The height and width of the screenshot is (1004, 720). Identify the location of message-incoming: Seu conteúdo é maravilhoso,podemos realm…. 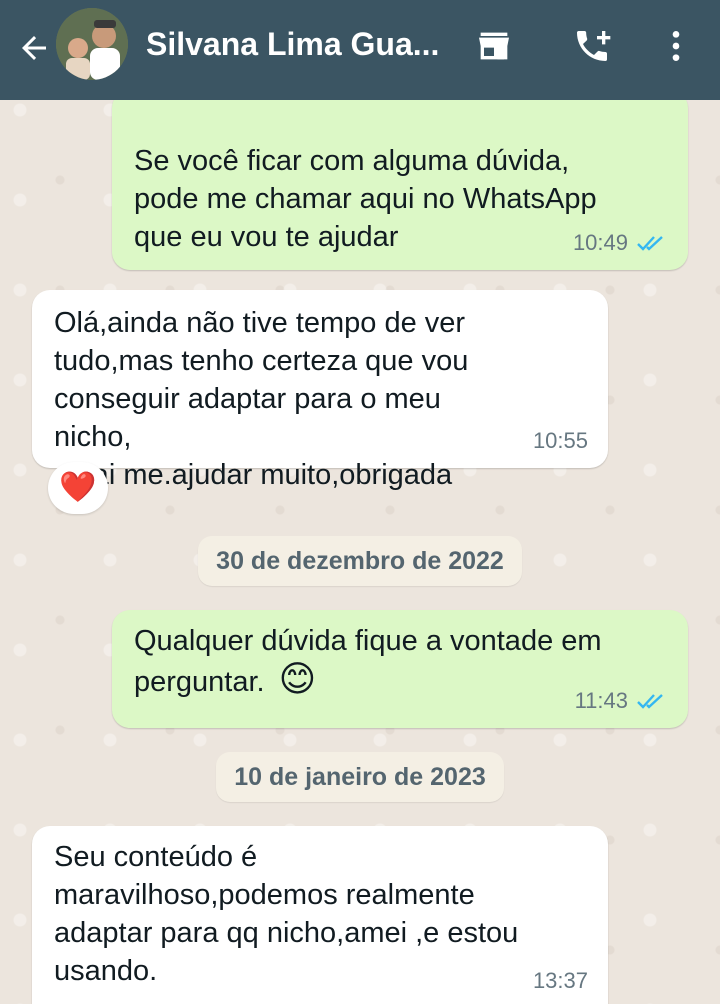
(320, 915).